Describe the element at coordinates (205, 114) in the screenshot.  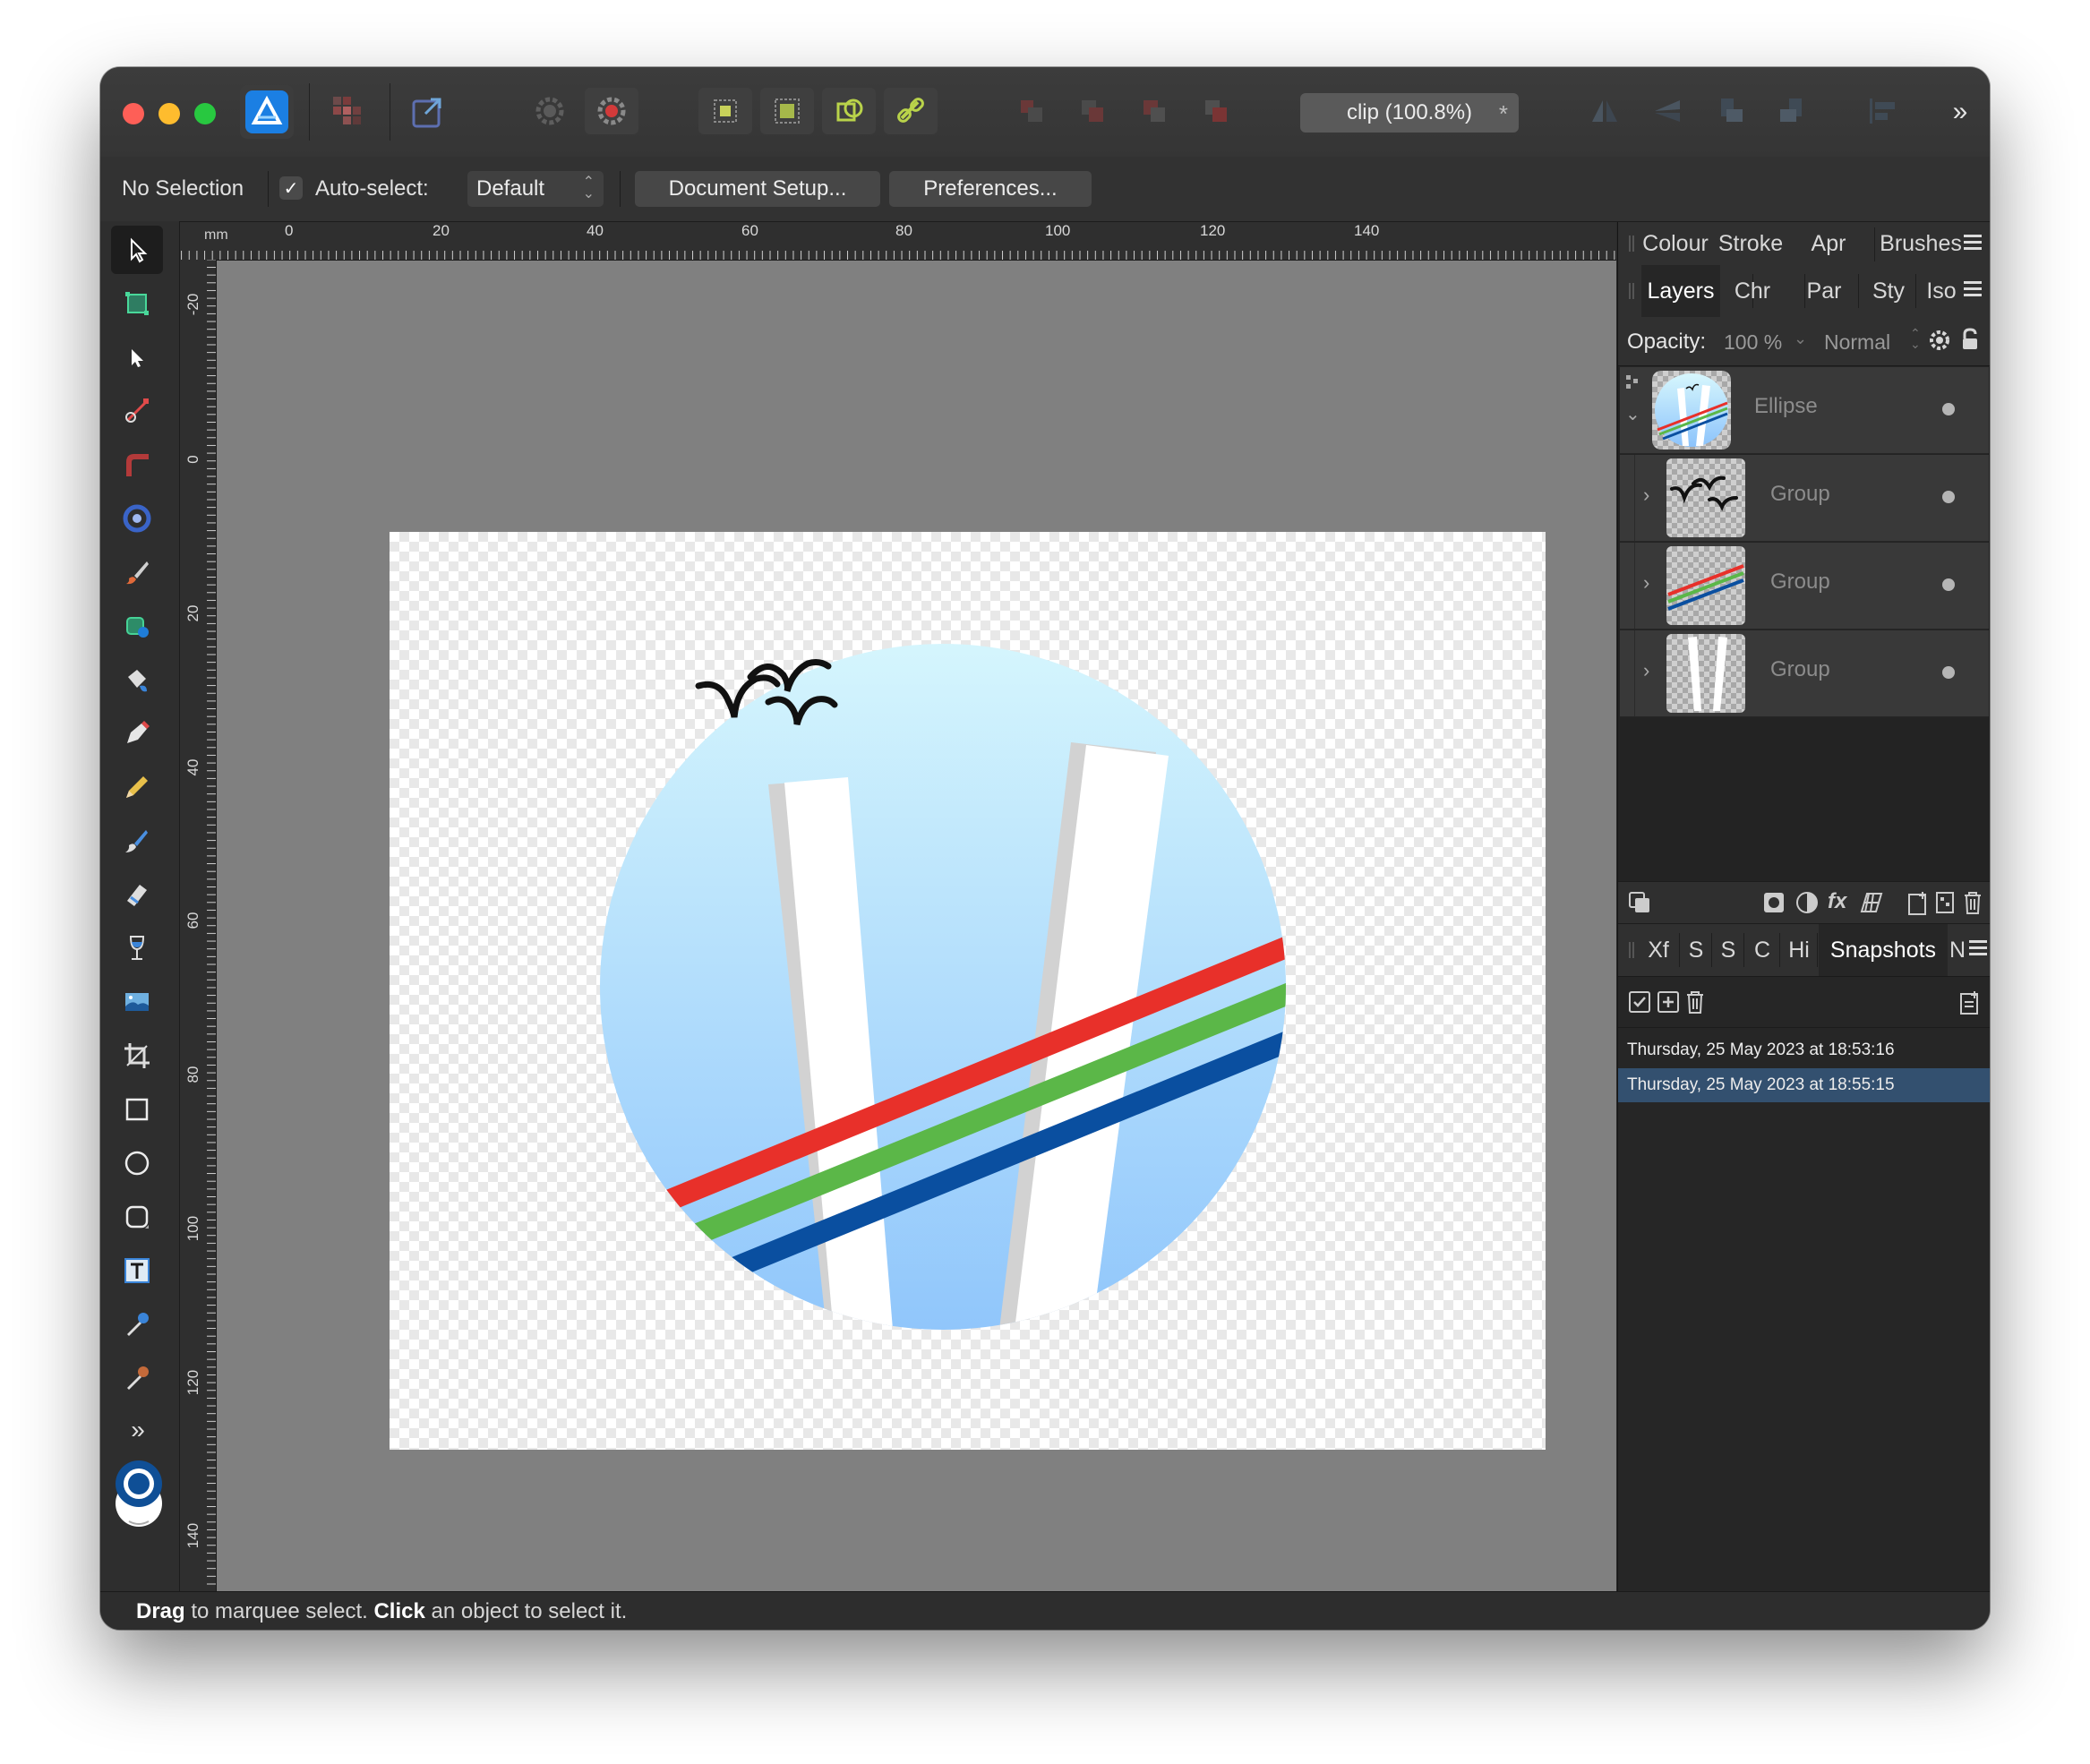
I see `zoom-window-button` at that location.